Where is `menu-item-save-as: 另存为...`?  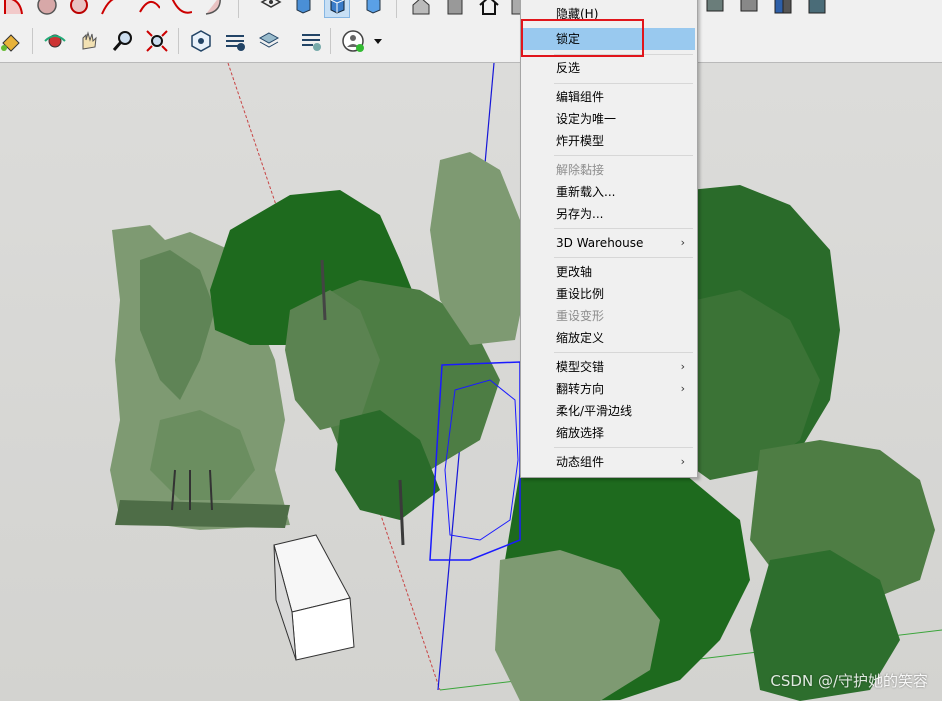
menu-item-save-as: 另存为... is located at coordinates (609, 214).